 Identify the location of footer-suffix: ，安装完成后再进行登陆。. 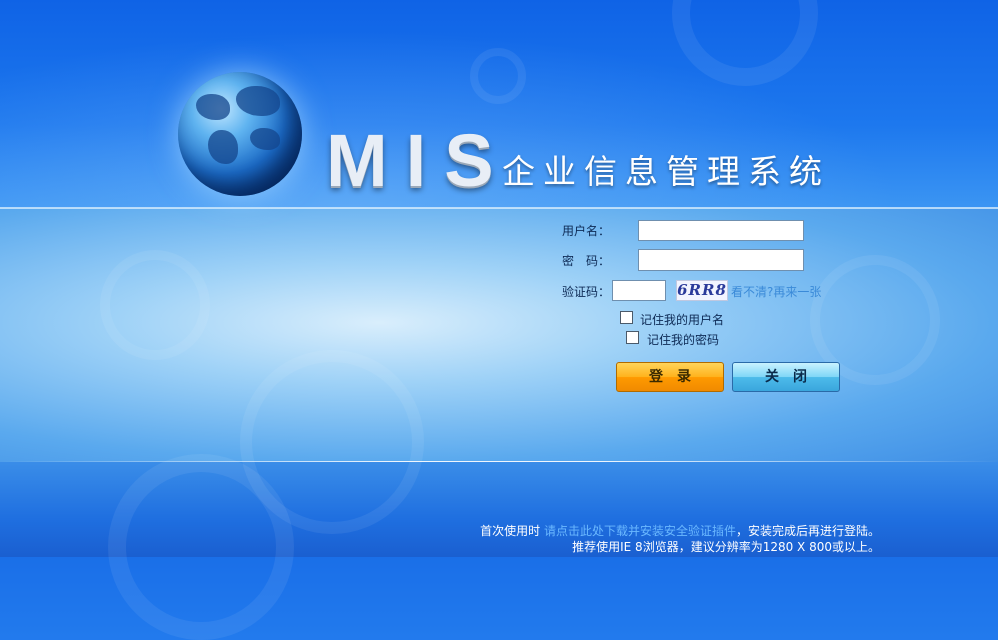
(807, 531).